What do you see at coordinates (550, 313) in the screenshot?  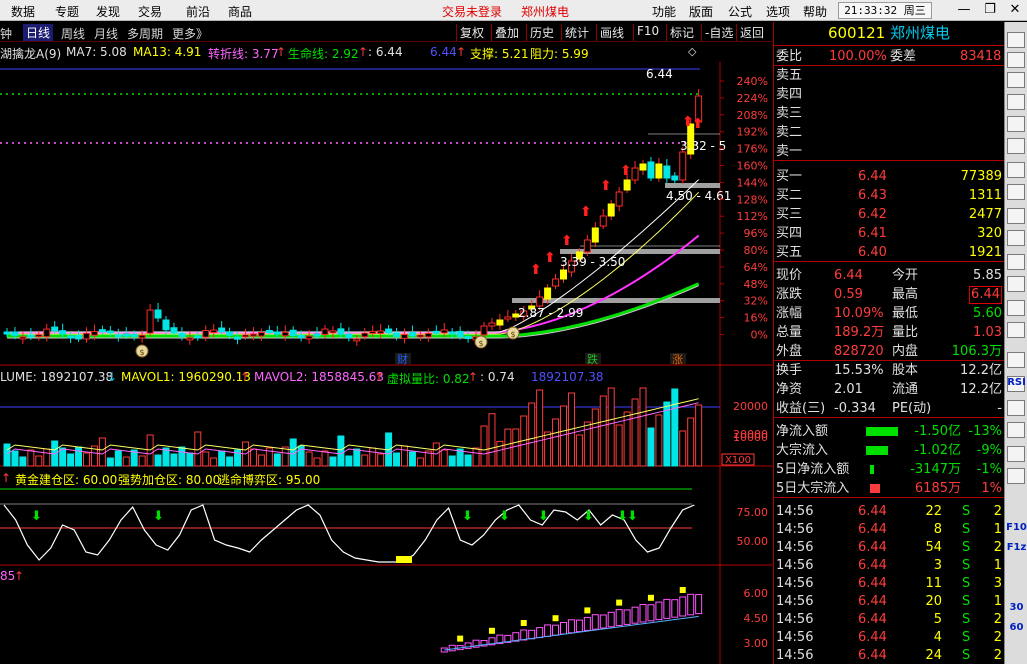 I see `zone-label: 2.87 - 2.99` at bounding box center [550, 313].